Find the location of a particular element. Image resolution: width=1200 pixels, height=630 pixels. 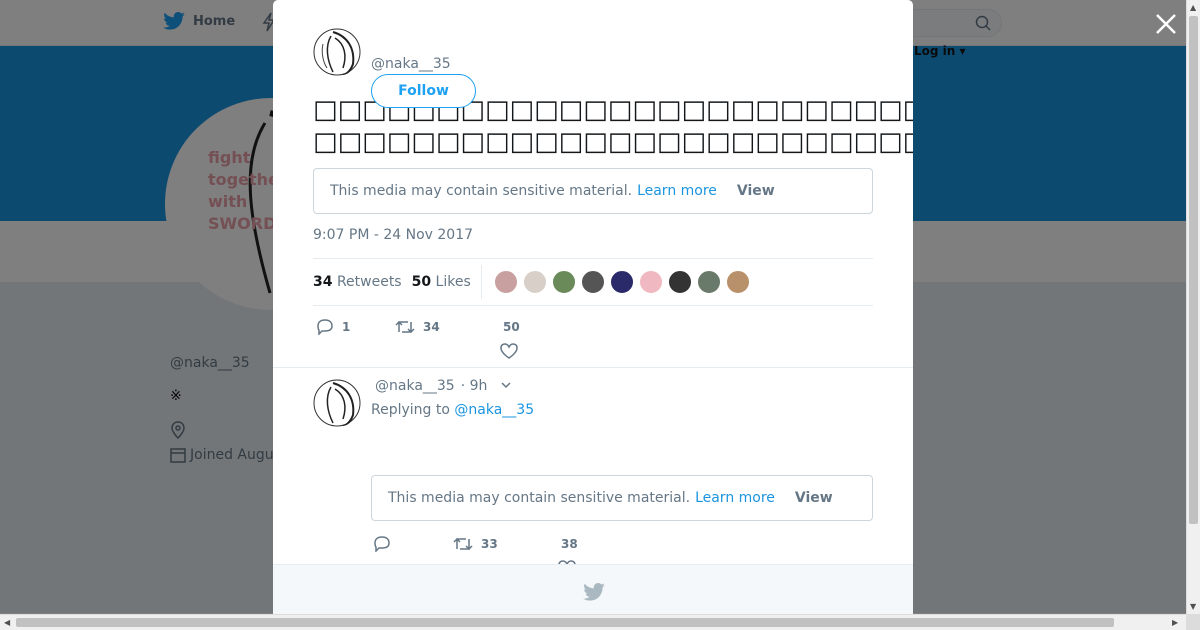

scroll-right-icon: ▶ is located at coordinates (1175, 622).